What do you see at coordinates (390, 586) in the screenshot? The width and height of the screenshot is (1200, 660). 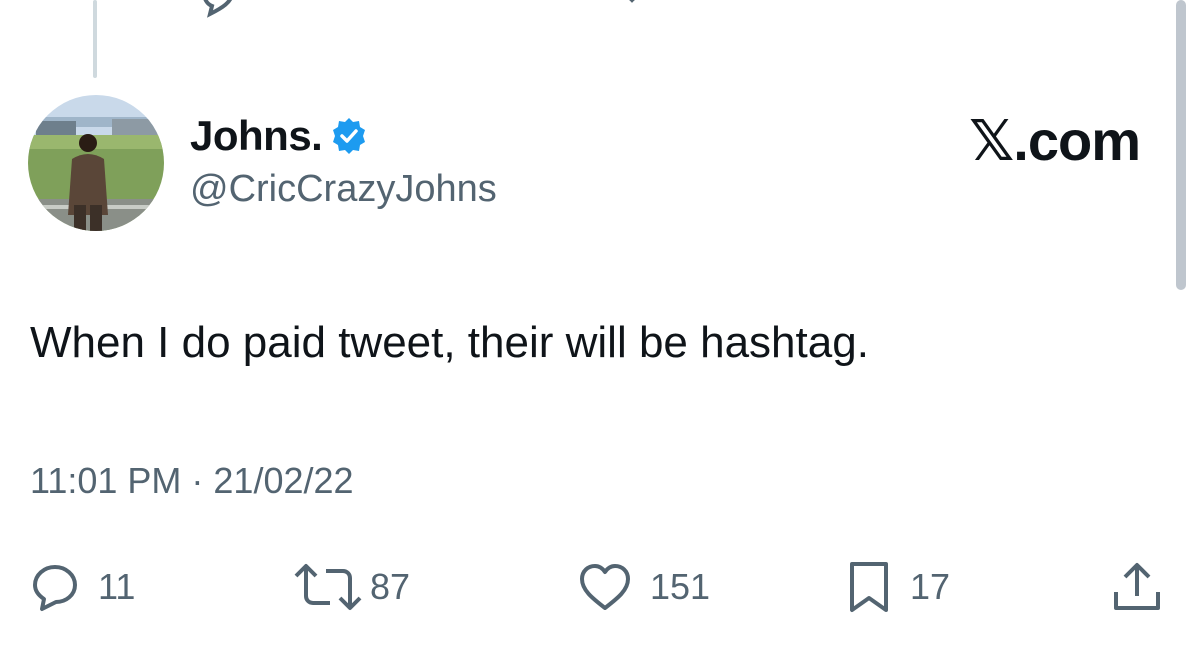 I see `retweet-count: 87` at bounding box center [390, 586].